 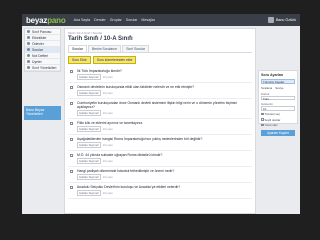 I want to click on user-menu: Banu Öztürk, so click(x=282, y=20).